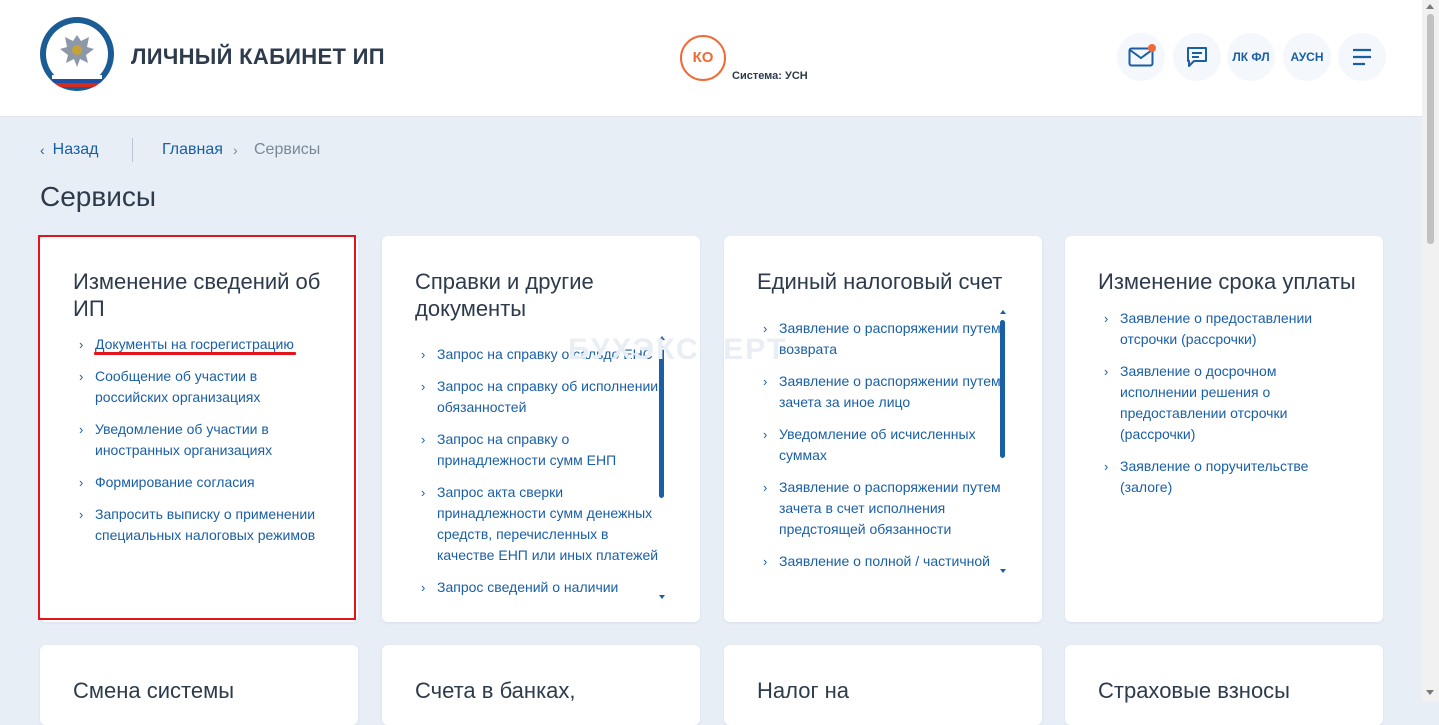 Image resolution: width=1439 pixels, height=725 pixels. What do you see at coordinates (213, 295) in the screenshot?
I see `card-title: Изменение сведений об ИП` at bounding box center [213, 295].